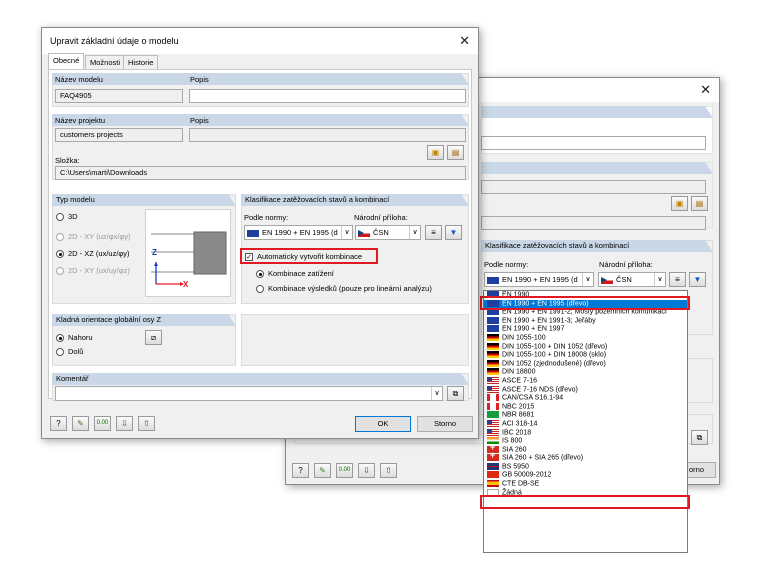 This screenshot has height=570, width=760. I want to click on back-field-c, so click(593, 223).